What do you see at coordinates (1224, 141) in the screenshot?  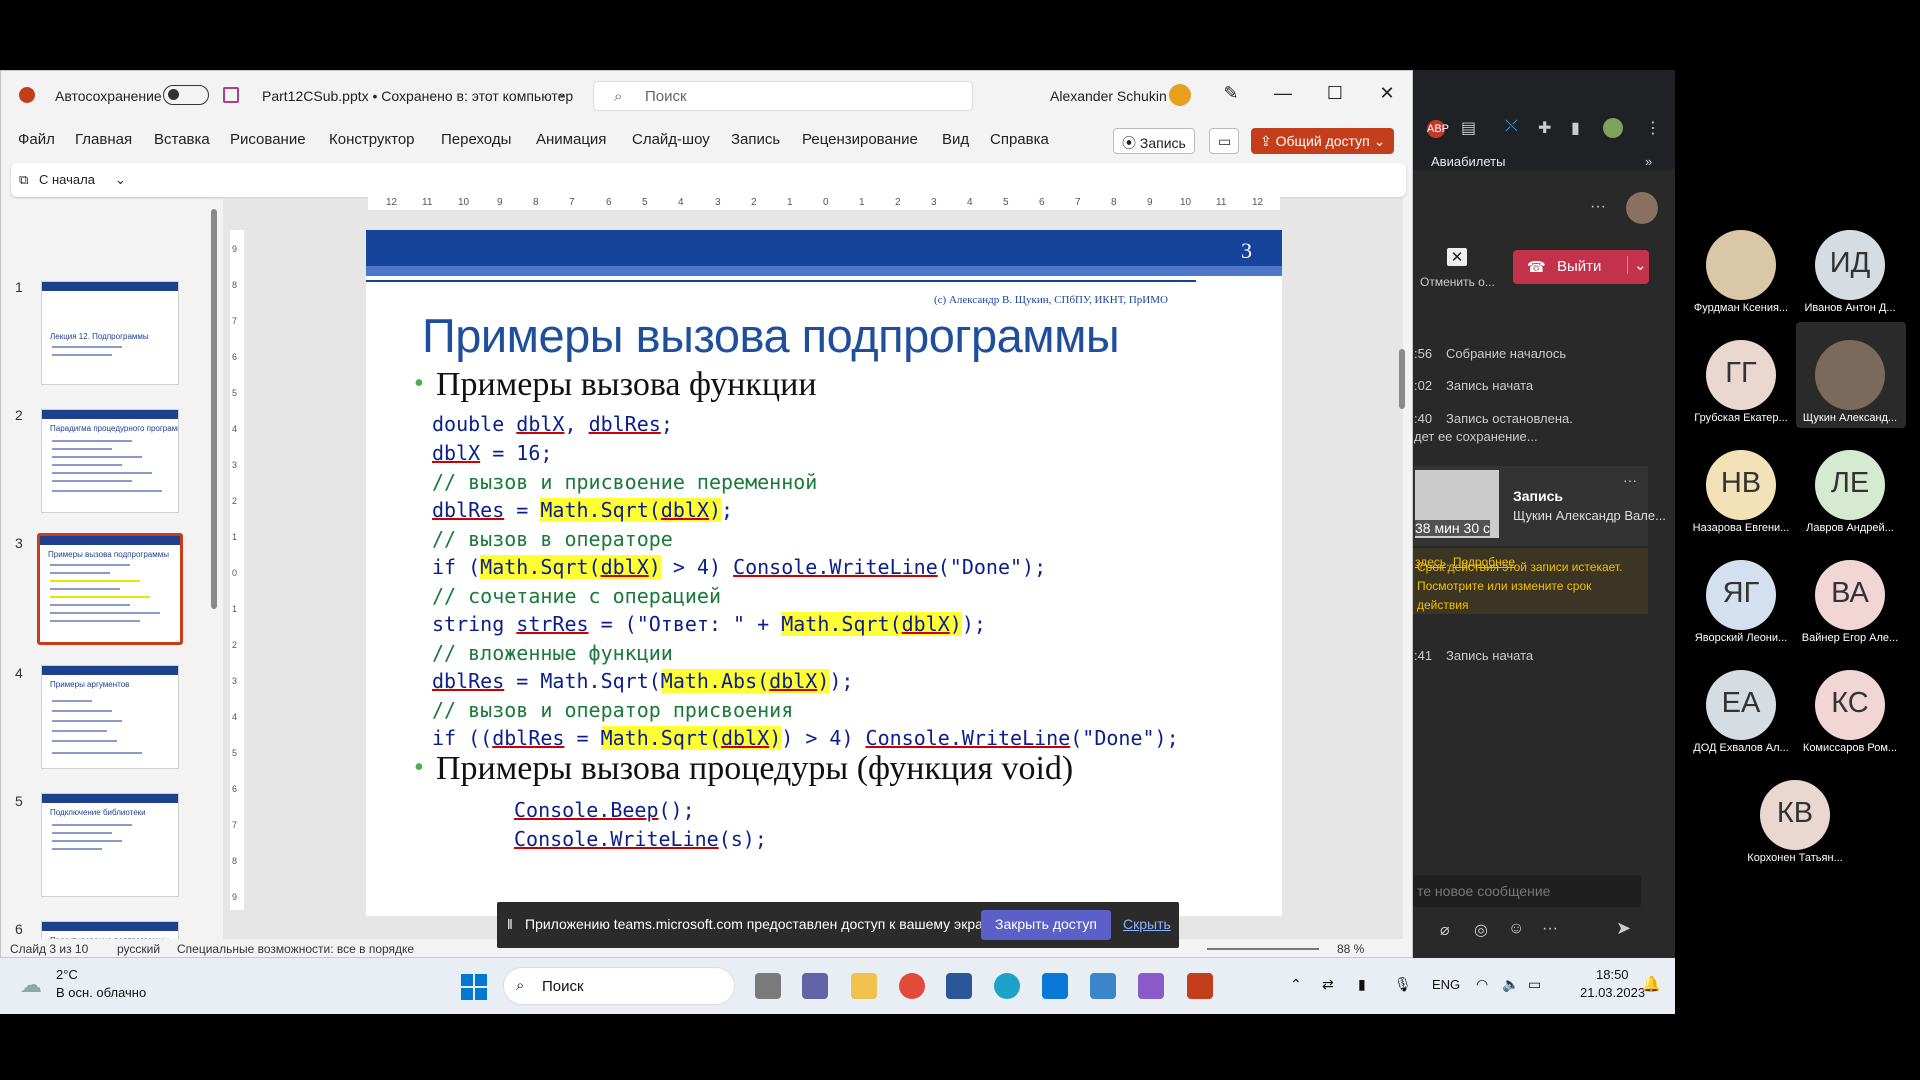 I see `comments-button: ▭` at bounding box center [1224, 141].